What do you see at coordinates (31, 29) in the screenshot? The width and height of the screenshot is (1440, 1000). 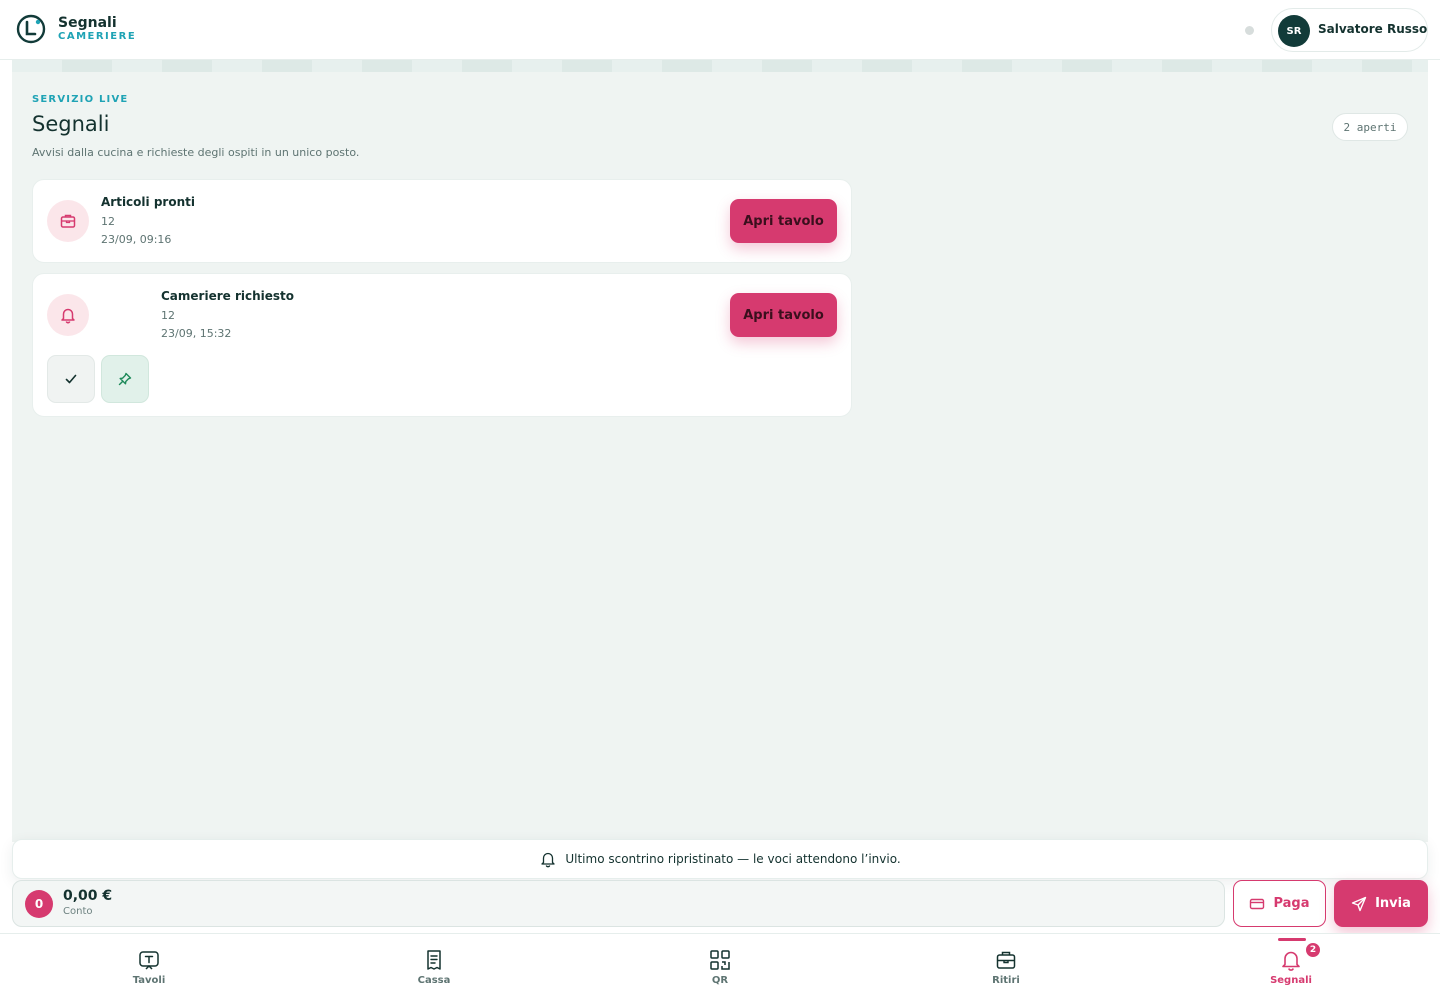 I see `logo-icon` at bounding box center [31, 29].